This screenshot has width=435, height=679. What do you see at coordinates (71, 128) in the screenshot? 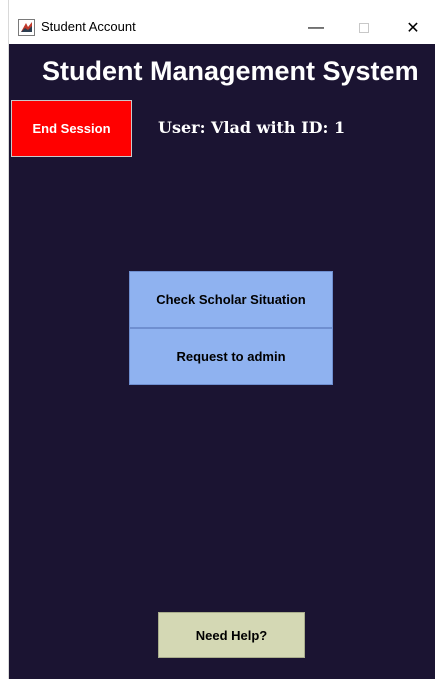
I see `end-session-button: End Session` at bounding box center [71, 128].